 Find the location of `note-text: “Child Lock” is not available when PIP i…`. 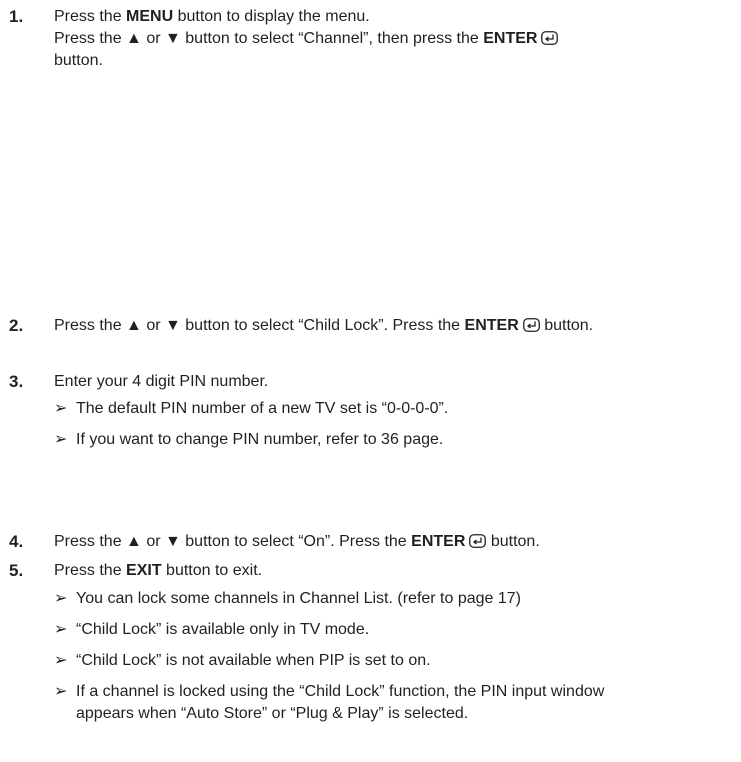

note-text: “Child Lock” is not available when PIP i… is located at coordinates (253, 660).